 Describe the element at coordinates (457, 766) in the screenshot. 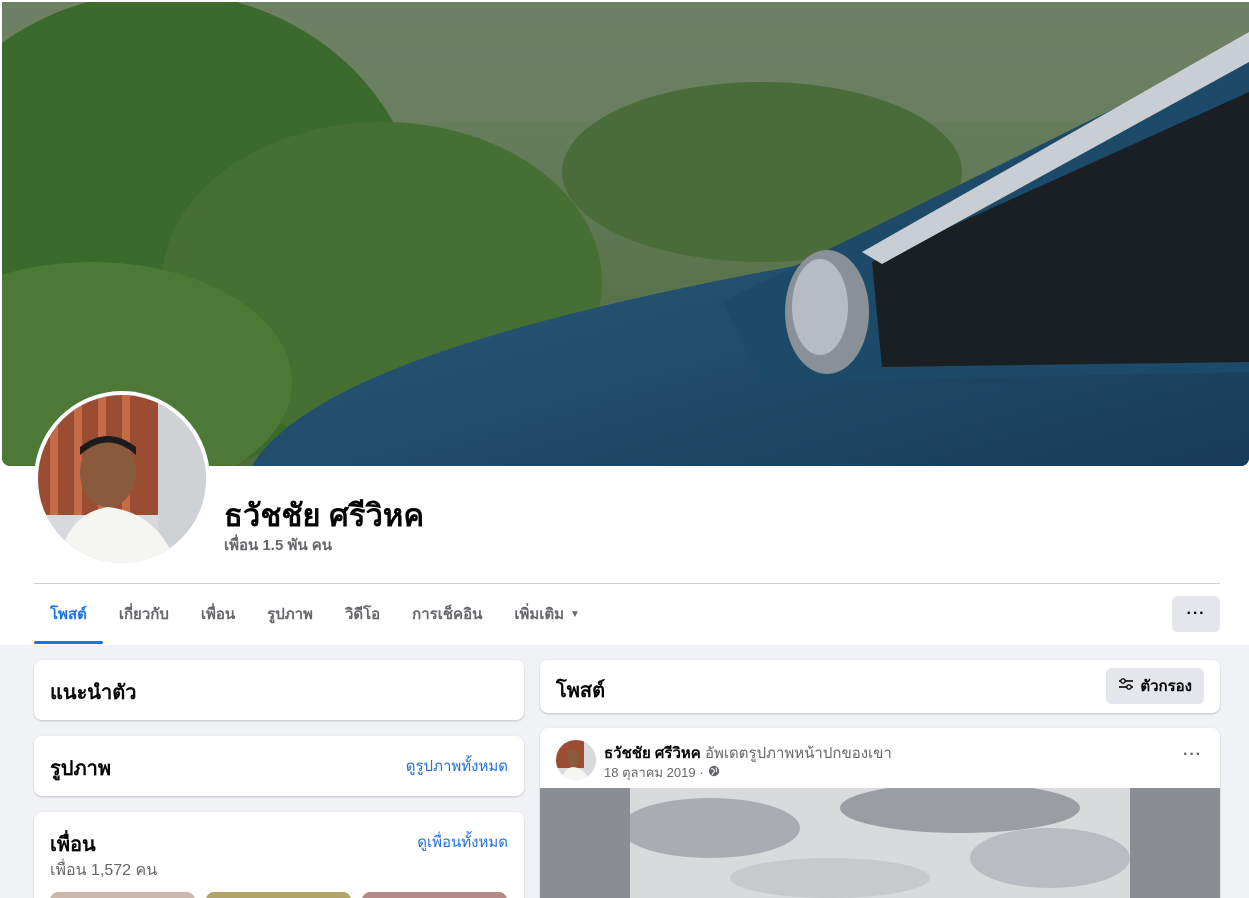

I see `see-all-photos-link: ดูรูปภาพทั้งหมด` at that location.